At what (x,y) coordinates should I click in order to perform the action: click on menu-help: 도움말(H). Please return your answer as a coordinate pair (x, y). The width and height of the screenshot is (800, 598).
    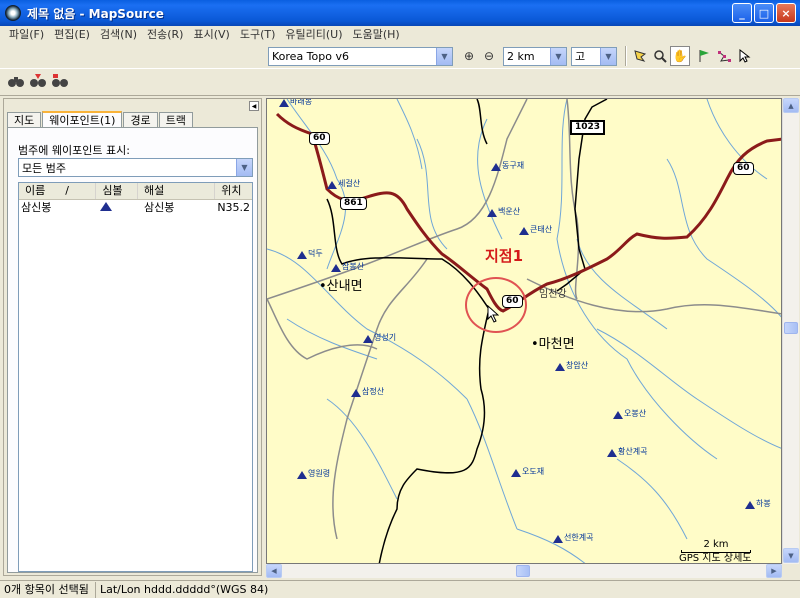
    Looking at the image, I should click on (376, 35).